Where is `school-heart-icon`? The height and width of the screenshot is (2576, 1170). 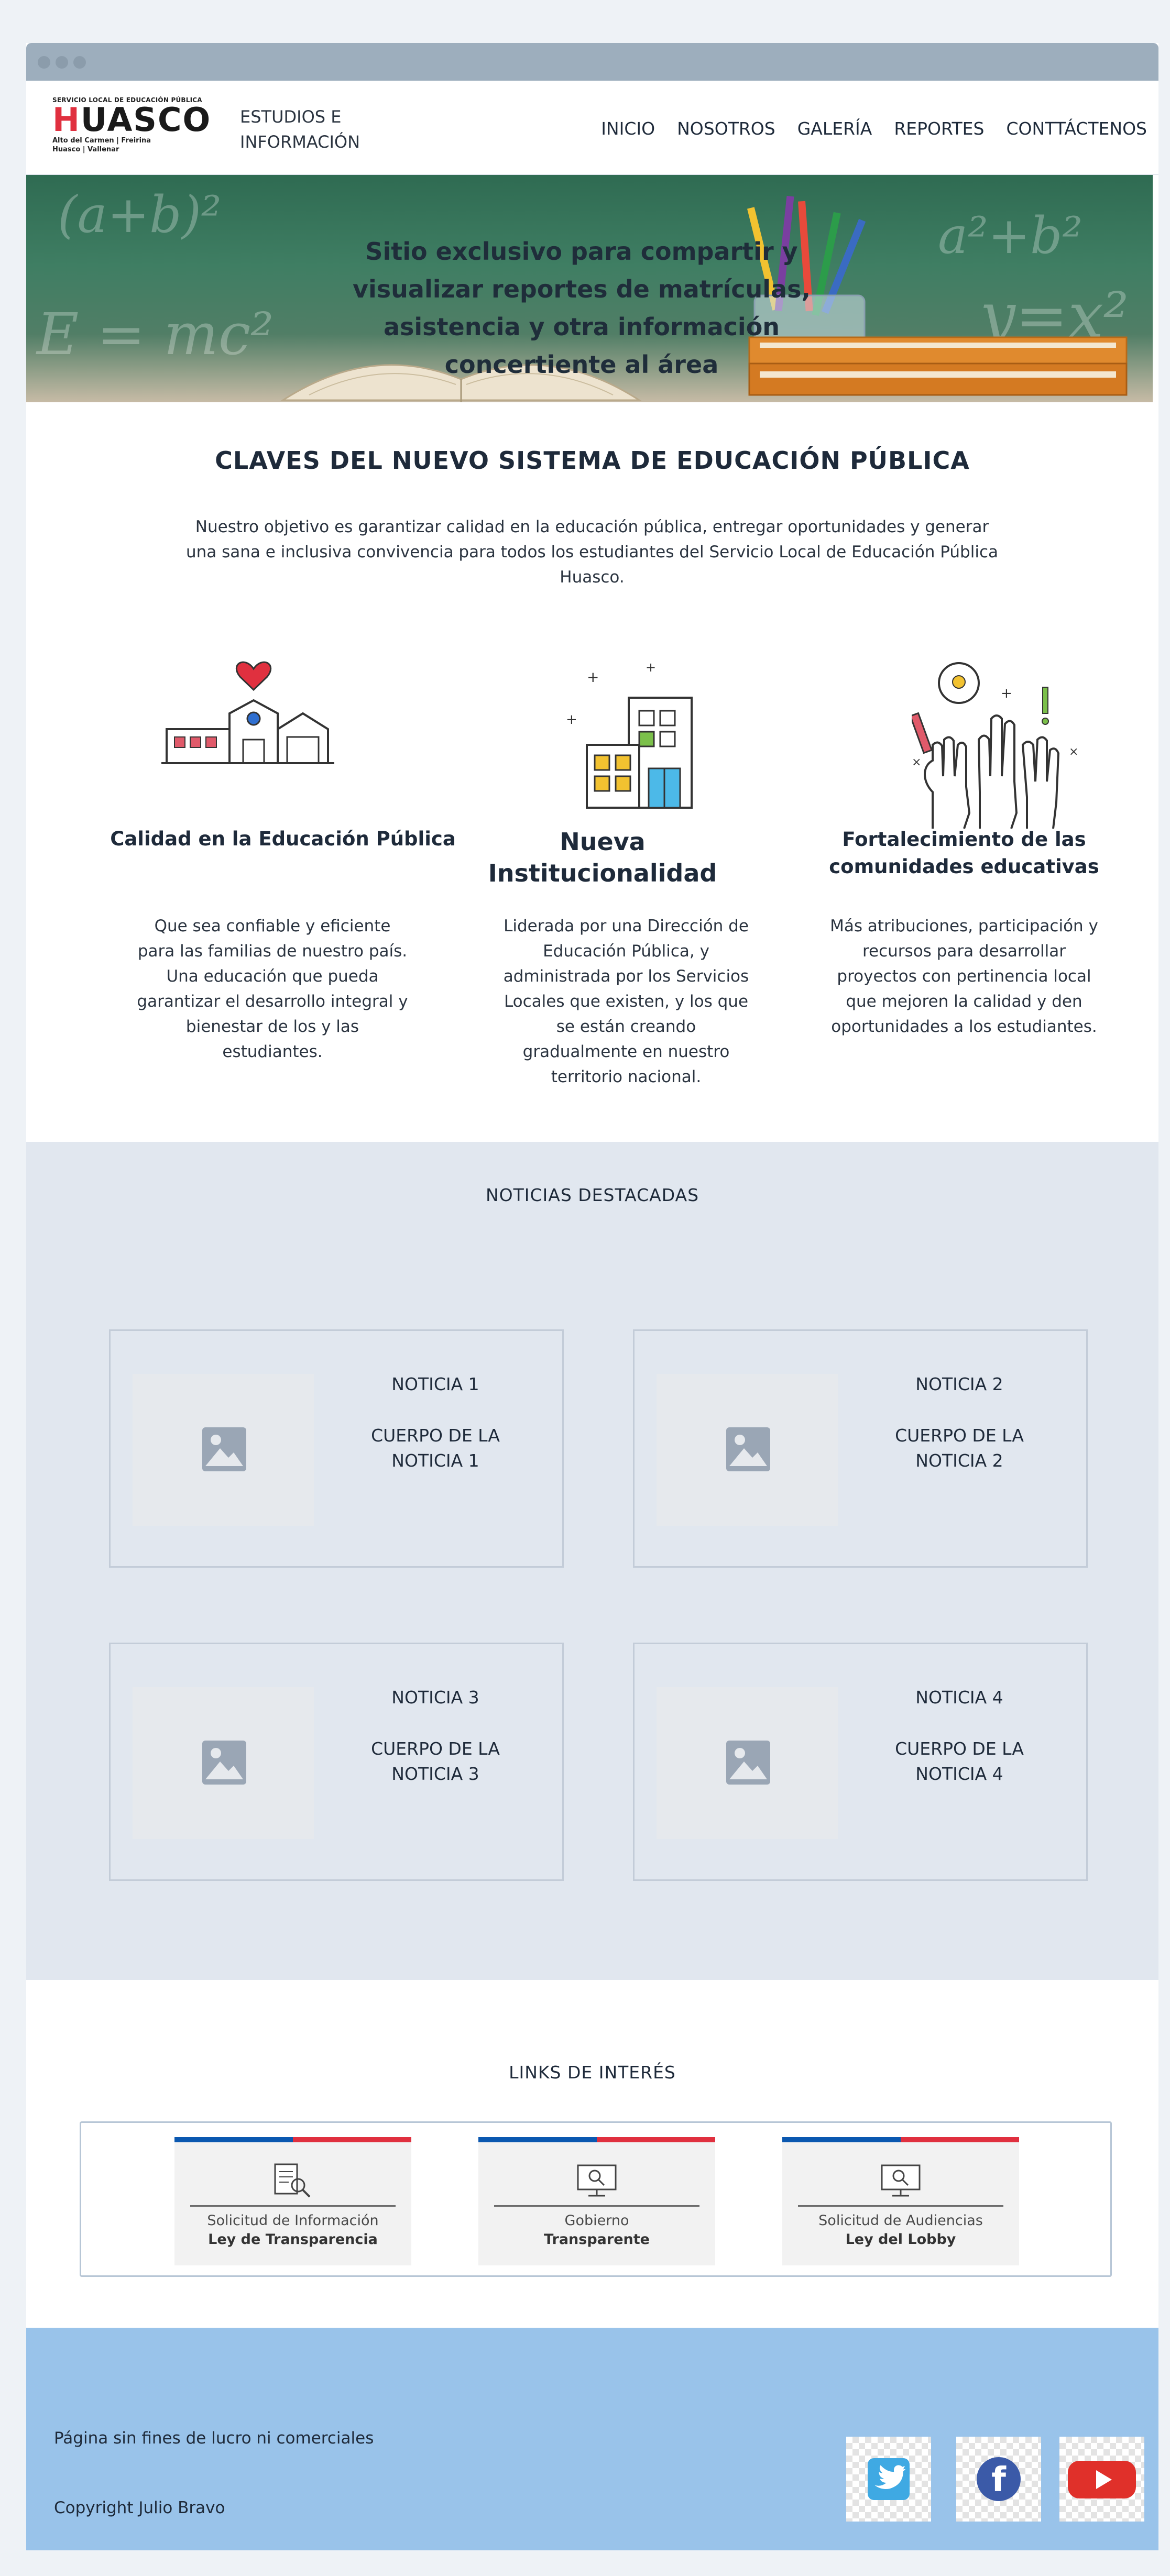
school-heart-icon is located at coordinates (248, 712).